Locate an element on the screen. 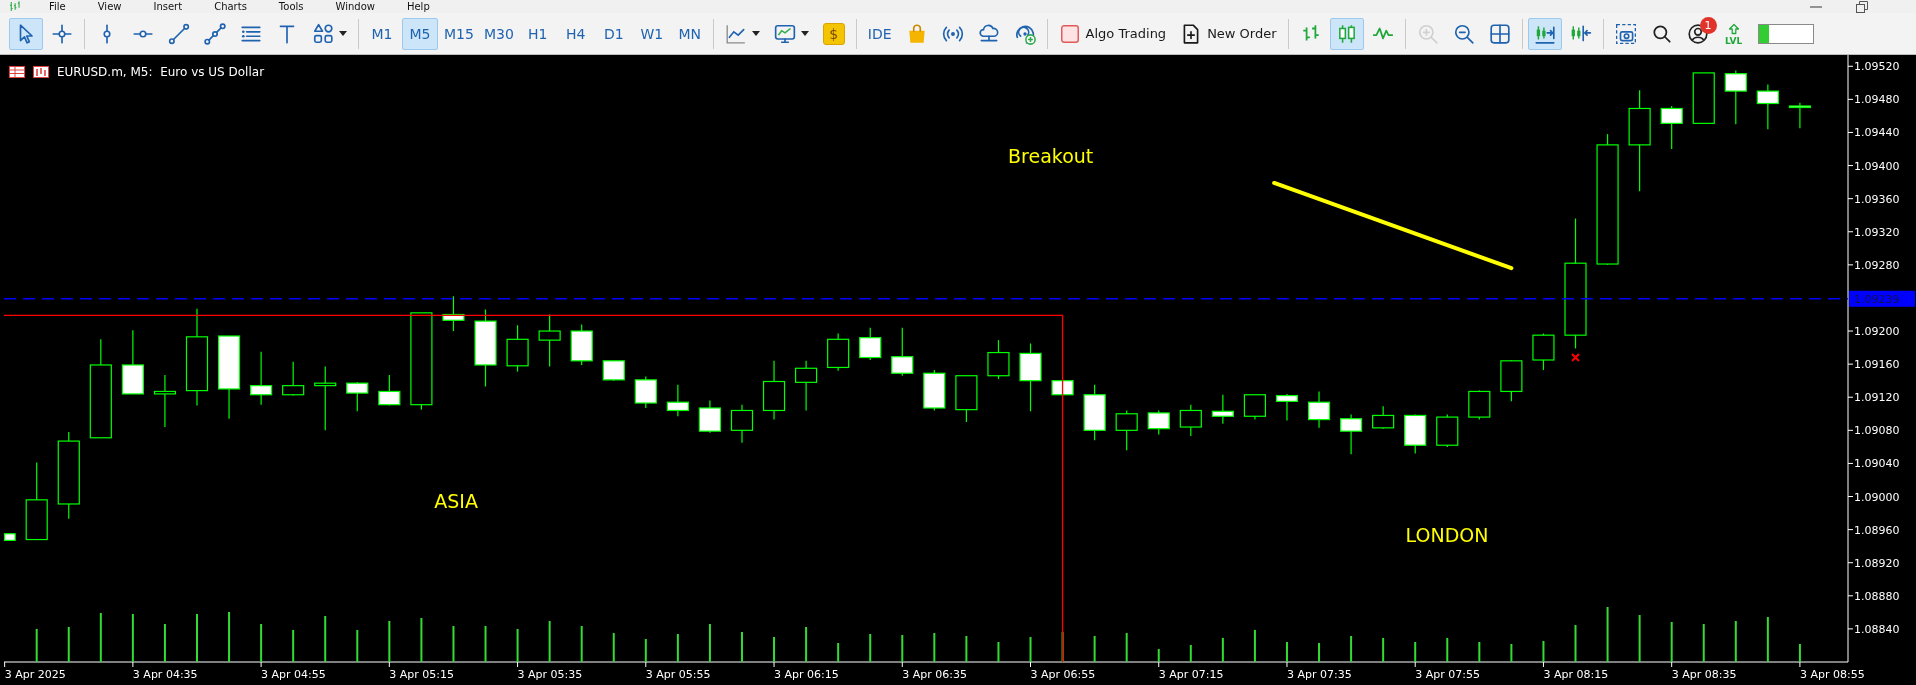 Image resolution: width=1916 pixels, height=685 pixels. timeframe-button: MN is located at coordinates (689, 33).